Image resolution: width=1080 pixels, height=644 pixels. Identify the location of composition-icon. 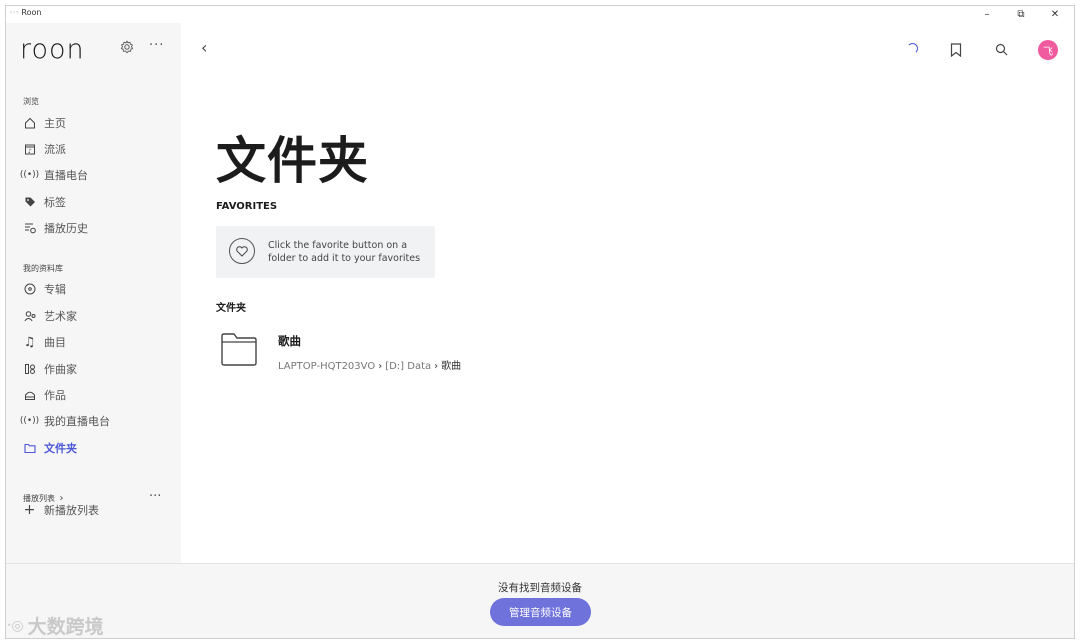
(29, 395).